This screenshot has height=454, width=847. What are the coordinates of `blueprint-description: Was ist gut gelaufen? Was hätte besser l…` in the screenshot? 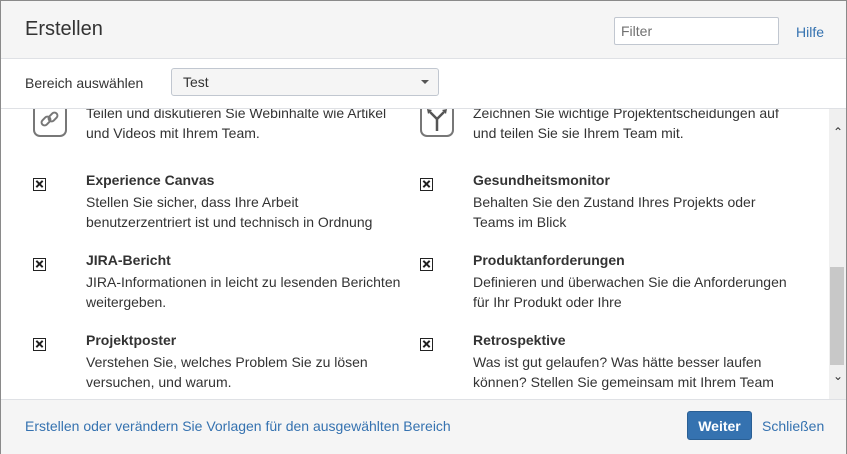 It's located at (623, 372).